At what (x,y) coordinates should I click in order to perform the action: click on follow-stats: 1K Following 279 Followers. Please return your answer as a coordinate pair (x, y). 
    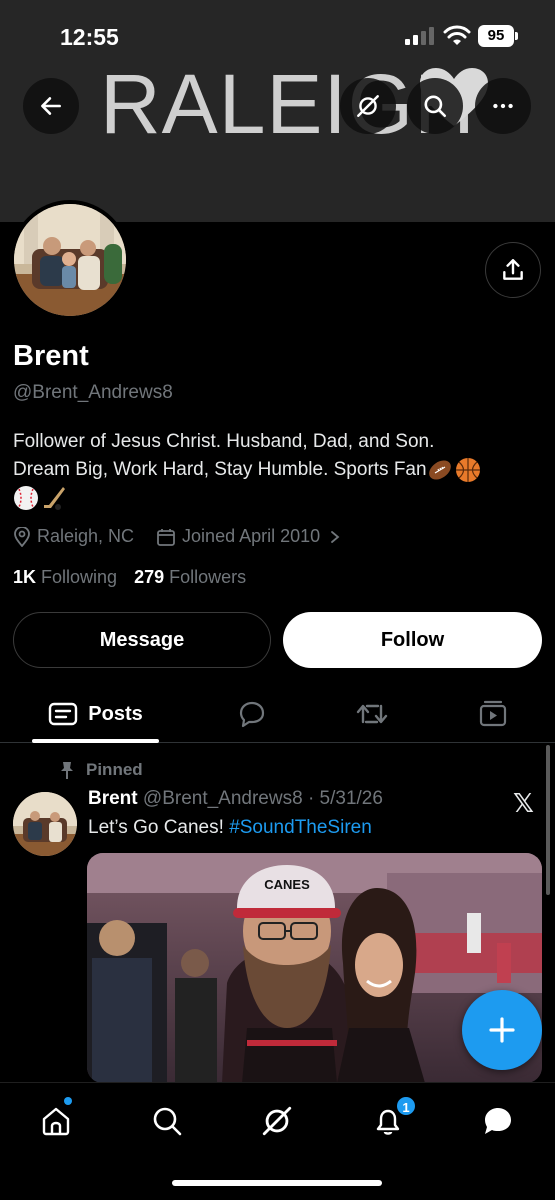
    Looking at the image, I should click on (129, 577).